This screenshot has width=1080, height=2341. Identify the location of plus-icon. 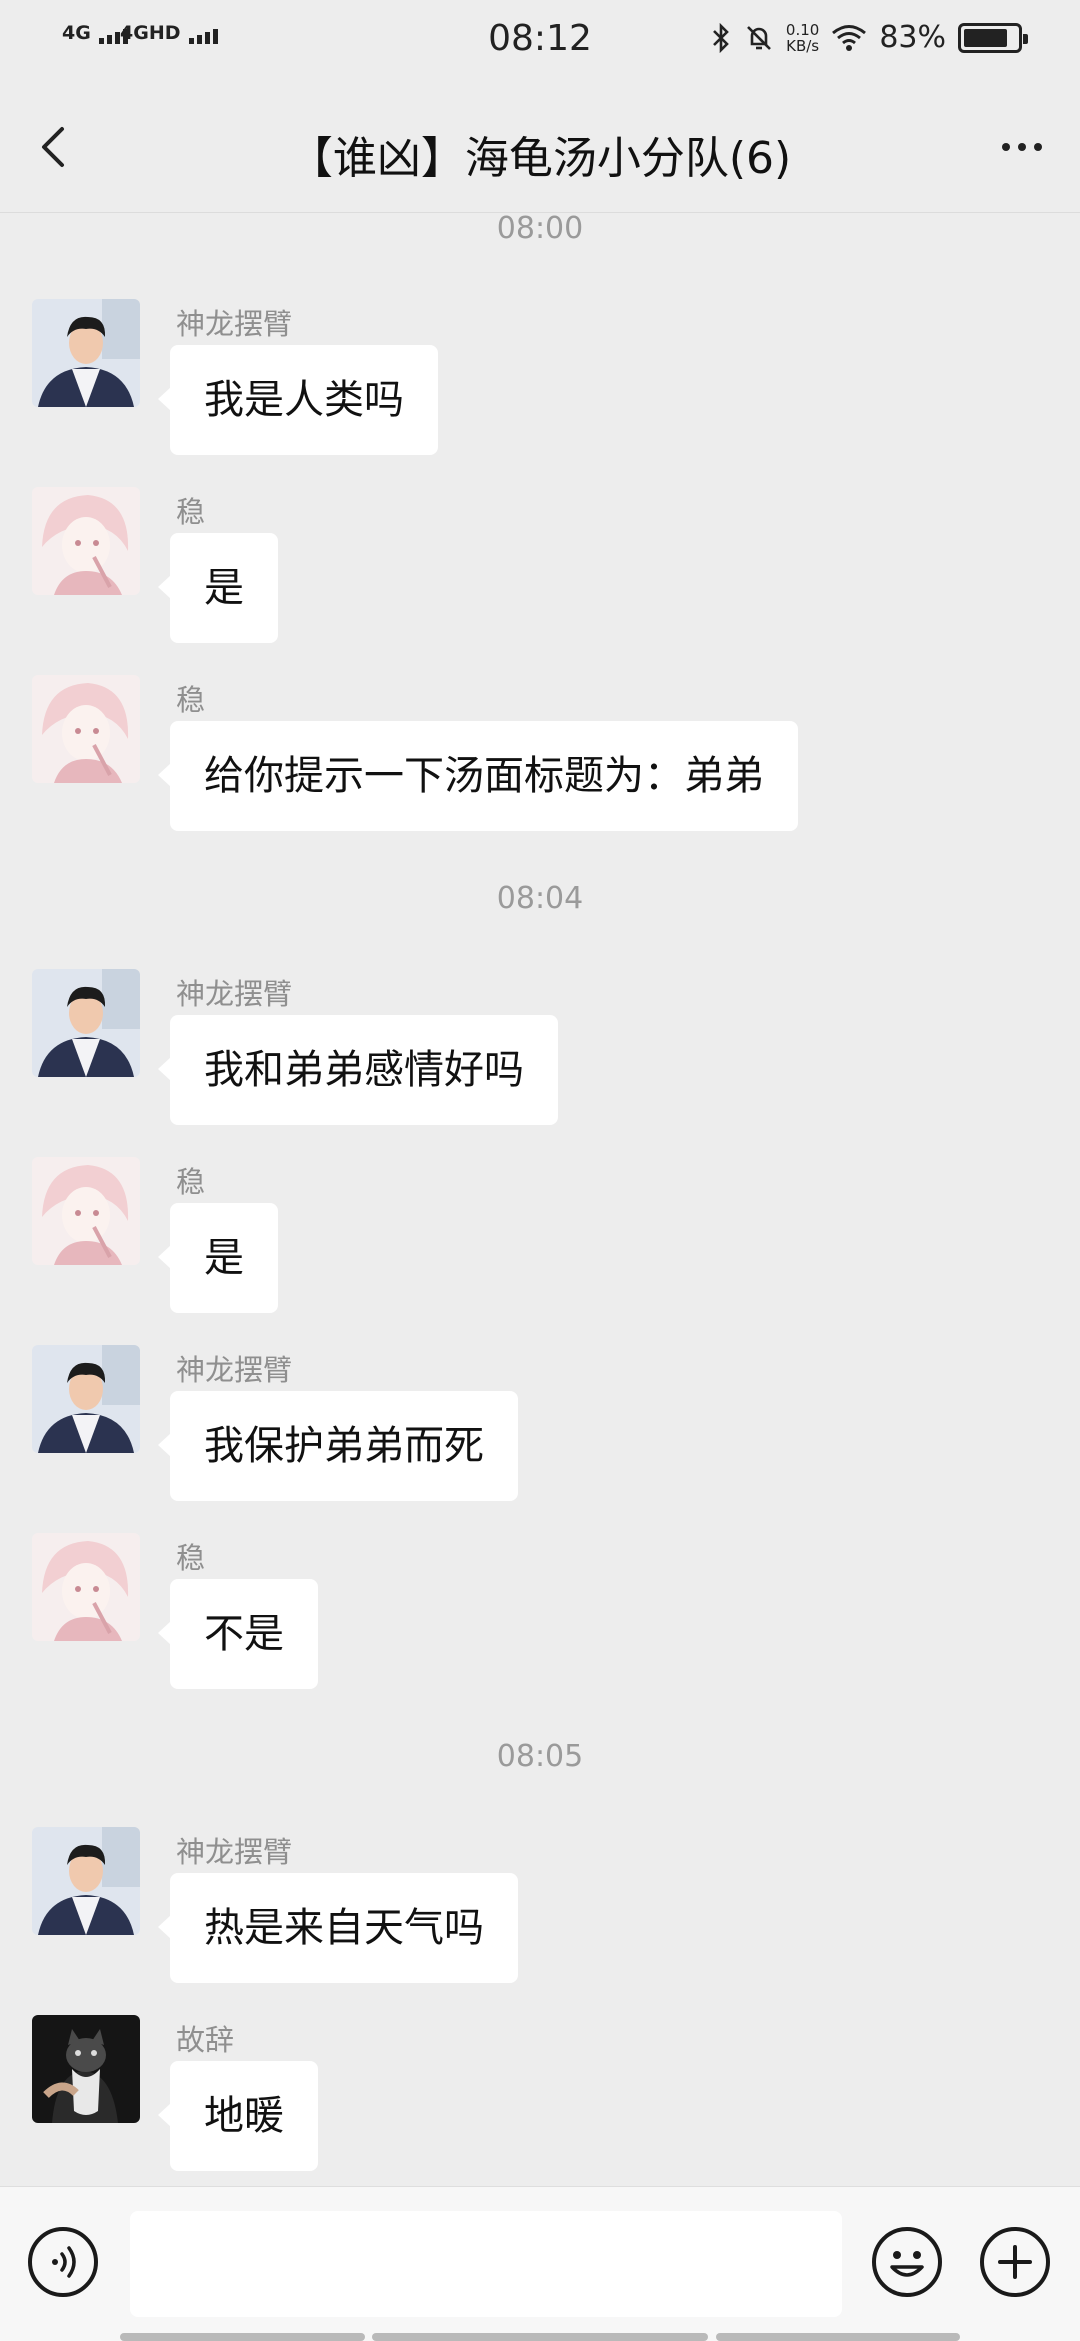
(1015, 2262).